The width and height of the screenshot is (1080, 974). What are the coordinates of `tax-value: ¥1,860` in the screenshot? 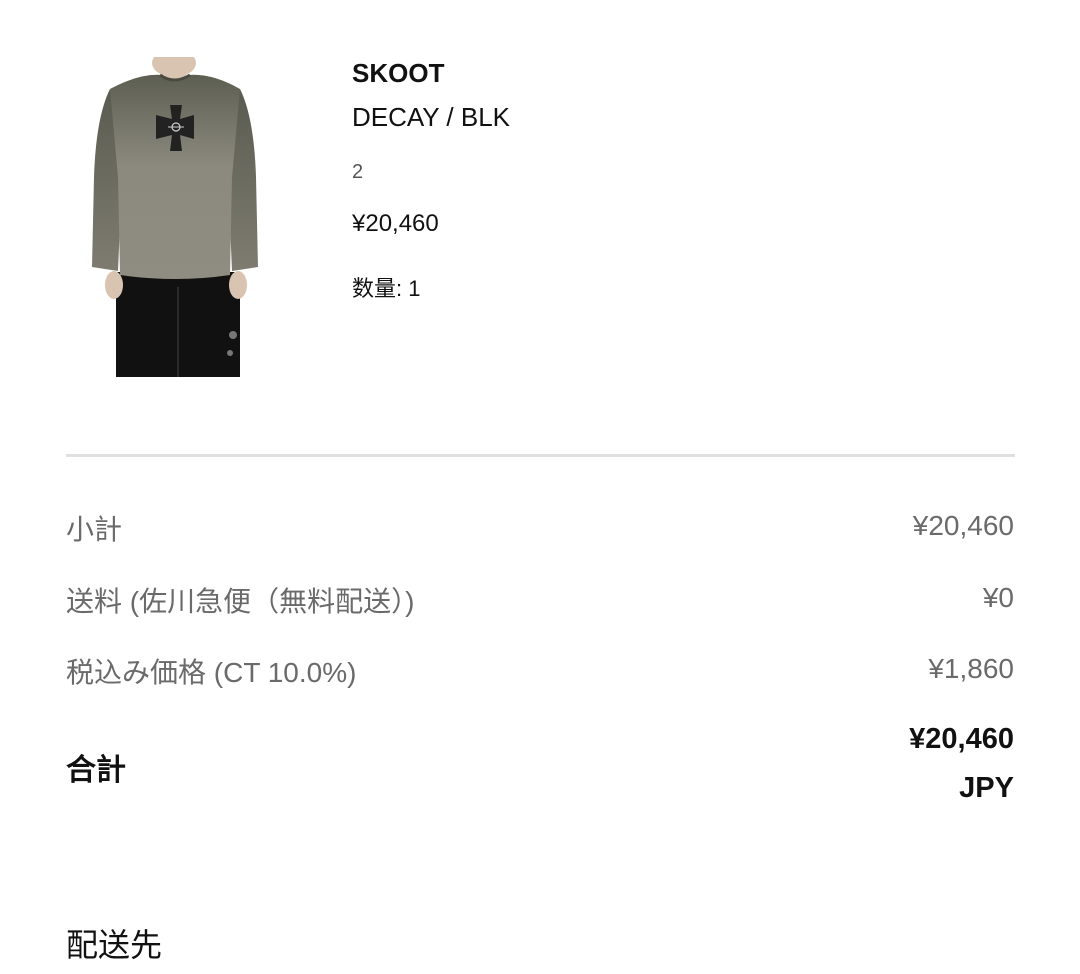 It's located at (971, 668).